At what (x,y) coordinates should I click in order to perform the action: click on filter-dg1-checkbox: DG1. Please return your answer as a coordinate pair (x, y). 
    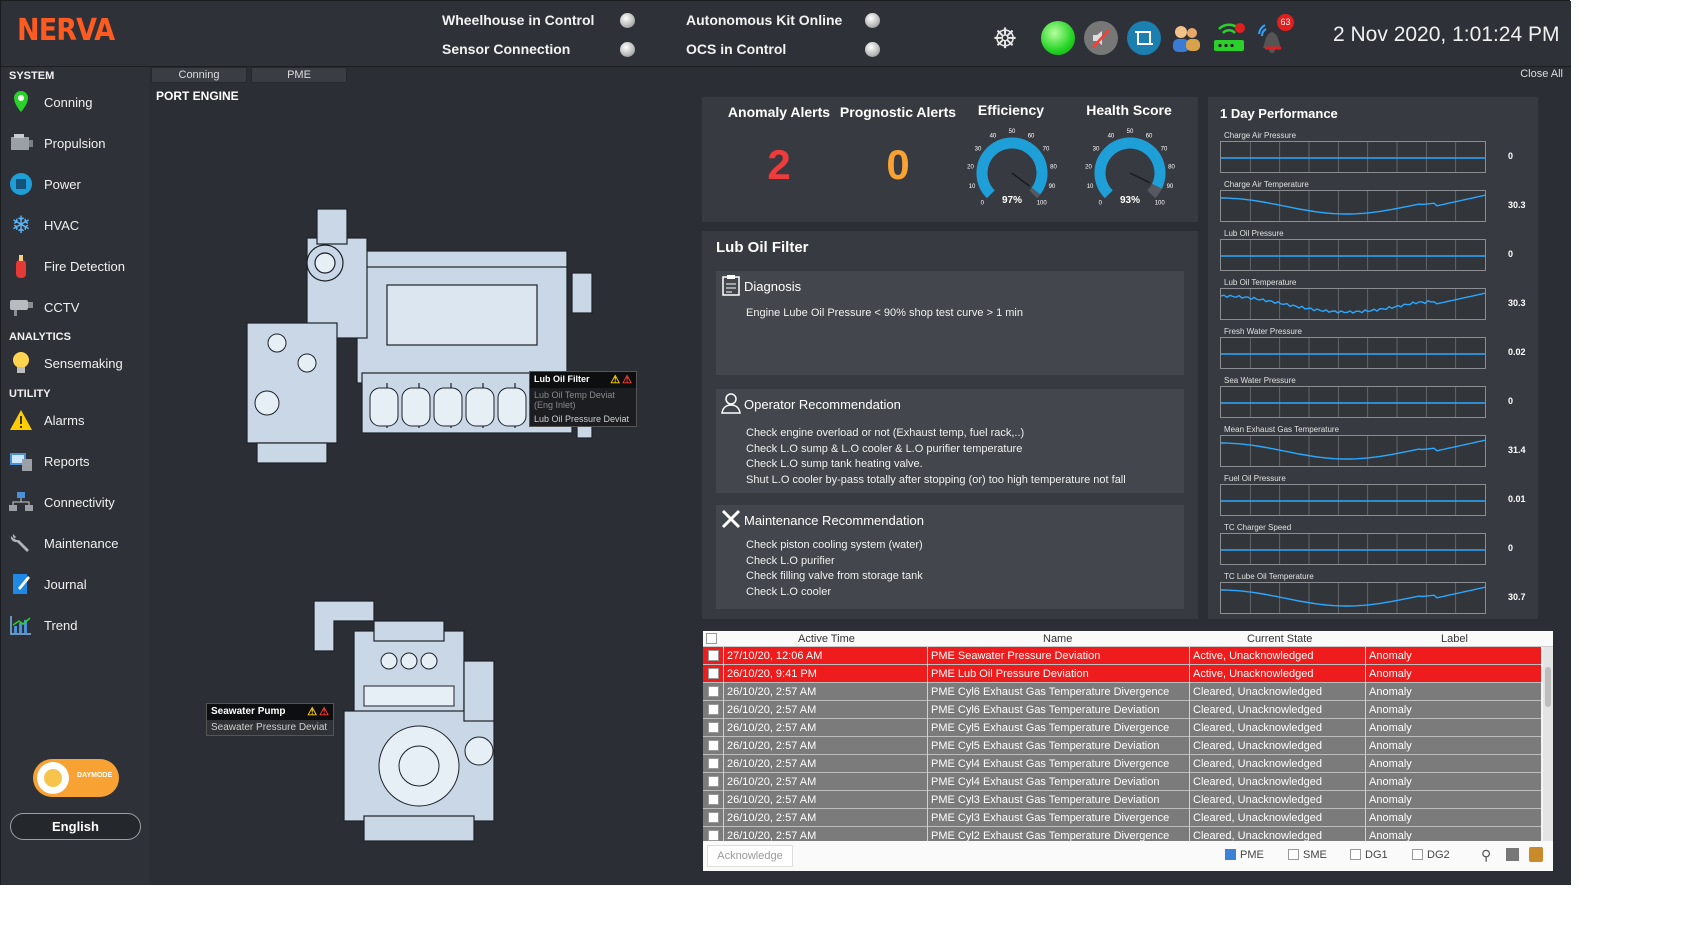
    Looking at the image, I should click on (1369, 855).